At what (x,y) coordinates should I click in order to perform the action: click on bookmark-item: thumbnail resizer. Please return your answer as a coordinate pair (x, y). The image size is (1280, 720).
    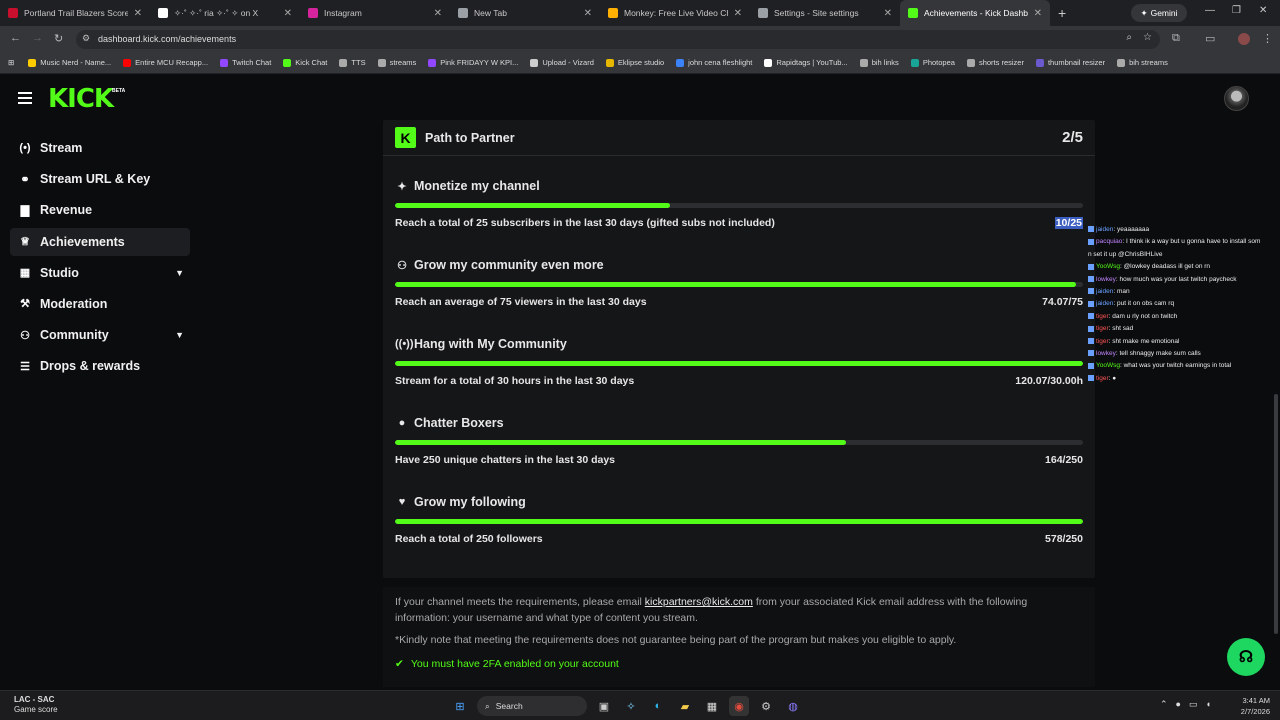
    Looking at the image, I should click on (1070, 62).